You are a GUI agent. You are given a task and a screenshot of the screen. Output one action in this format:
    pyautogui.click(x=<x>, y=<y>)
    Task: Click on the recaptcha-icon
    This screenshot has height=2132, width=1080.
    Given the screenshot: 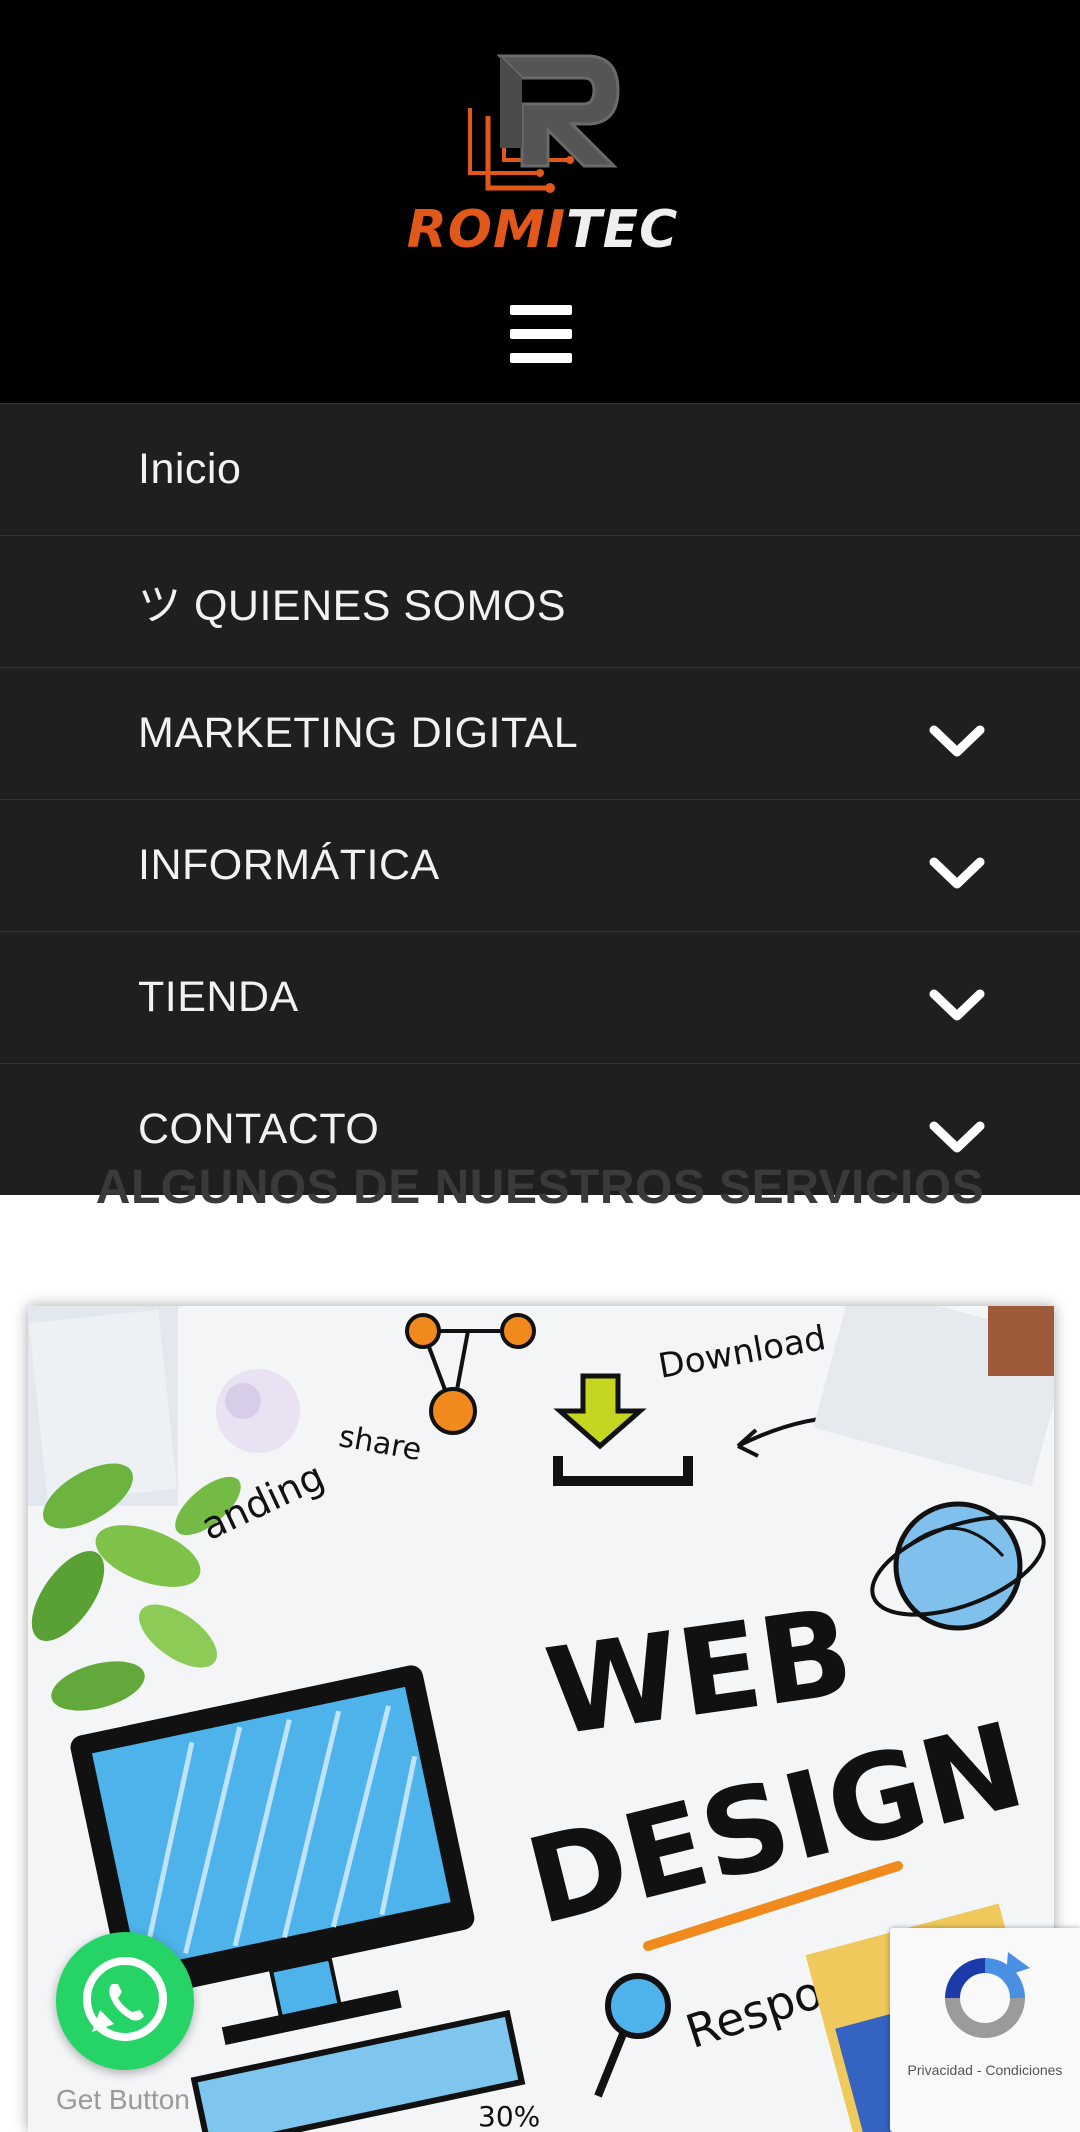 What is the action you would take?
    pyautogui.click(x=987, y=1995)
    